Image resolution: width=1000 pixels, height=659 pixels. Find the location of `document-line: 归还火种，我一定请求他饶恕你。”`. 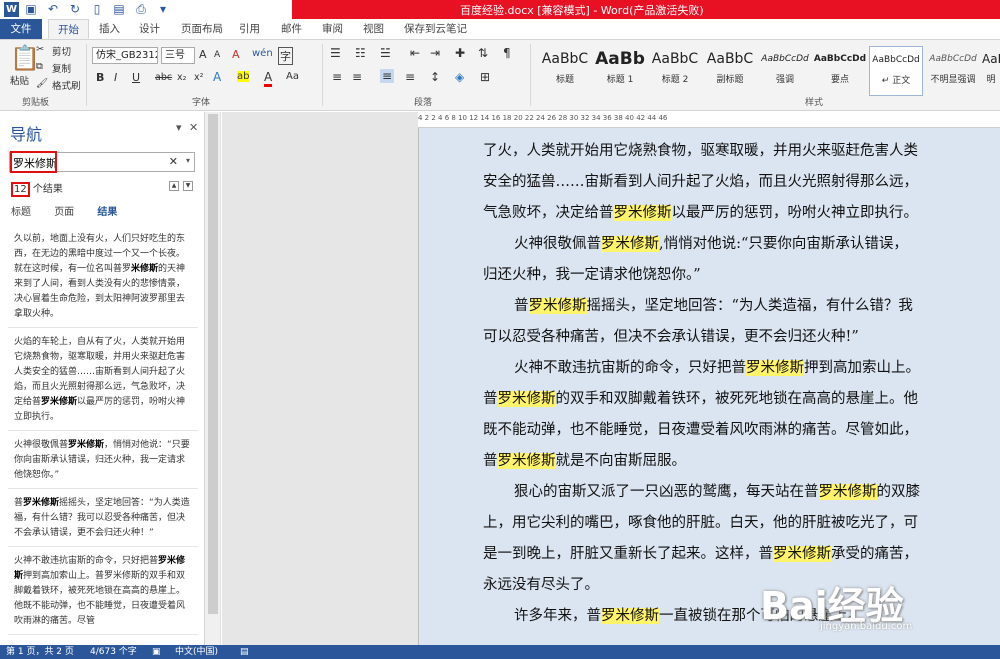

document-line: 归还火种，我一定请求他饶恕你。” is located at coordinates (741, 275).